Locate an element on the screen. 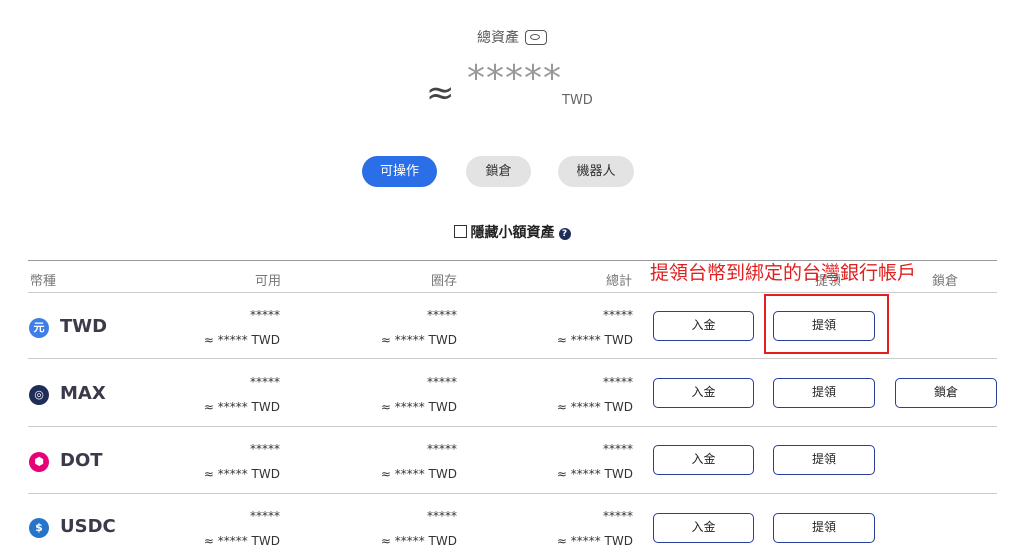  coin-name: DOT is located at coordinates (81, 460).